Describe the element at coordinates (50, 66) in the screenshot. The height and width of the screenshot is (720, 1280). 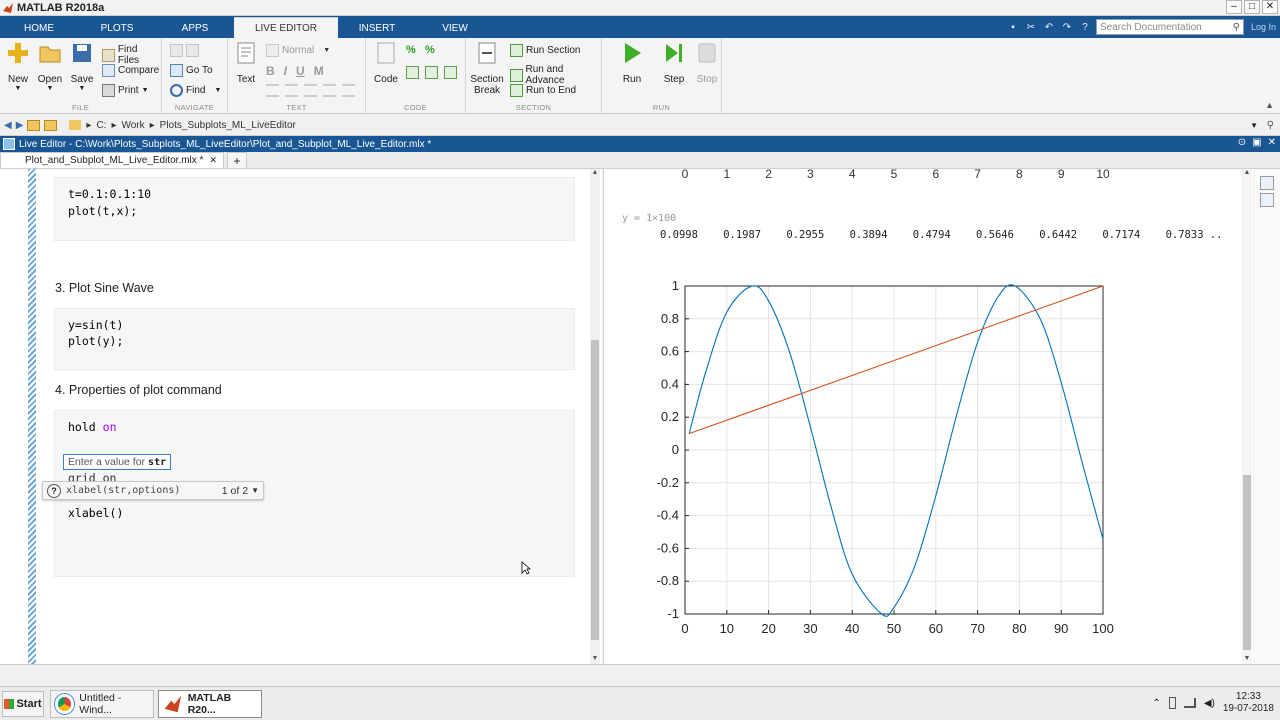
I see `open-button: Open ▼` at that location.